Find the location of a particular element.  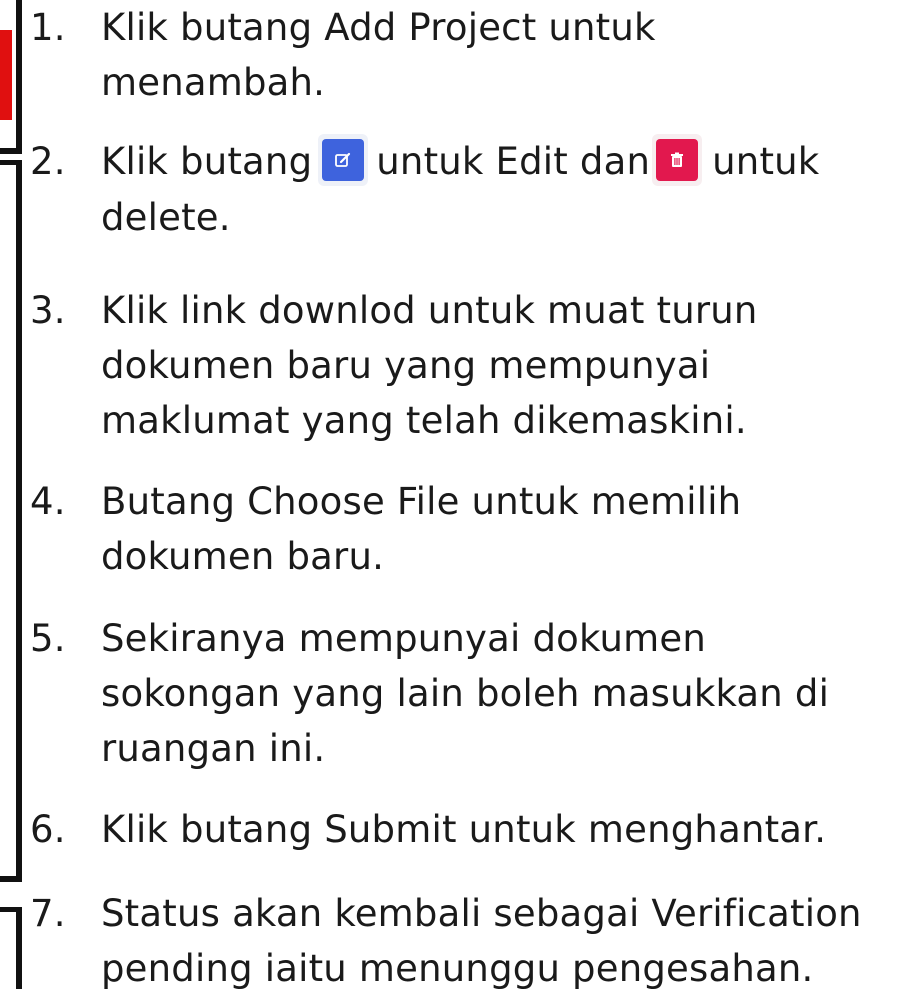

delete-button-sample is located at coordinates (677, 159).